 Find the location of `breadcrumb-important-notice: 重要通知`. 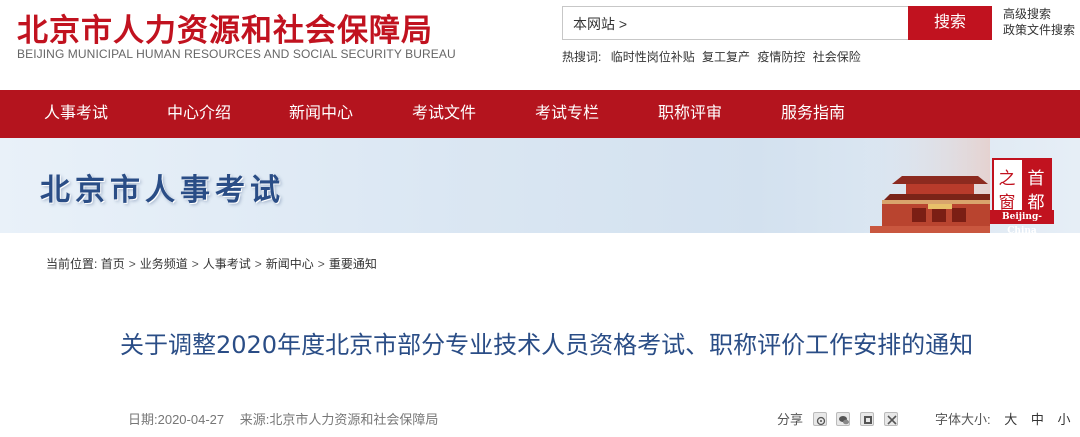

breadcrumb-important-notice: 重要通知 is located at coordinates (353, 264).